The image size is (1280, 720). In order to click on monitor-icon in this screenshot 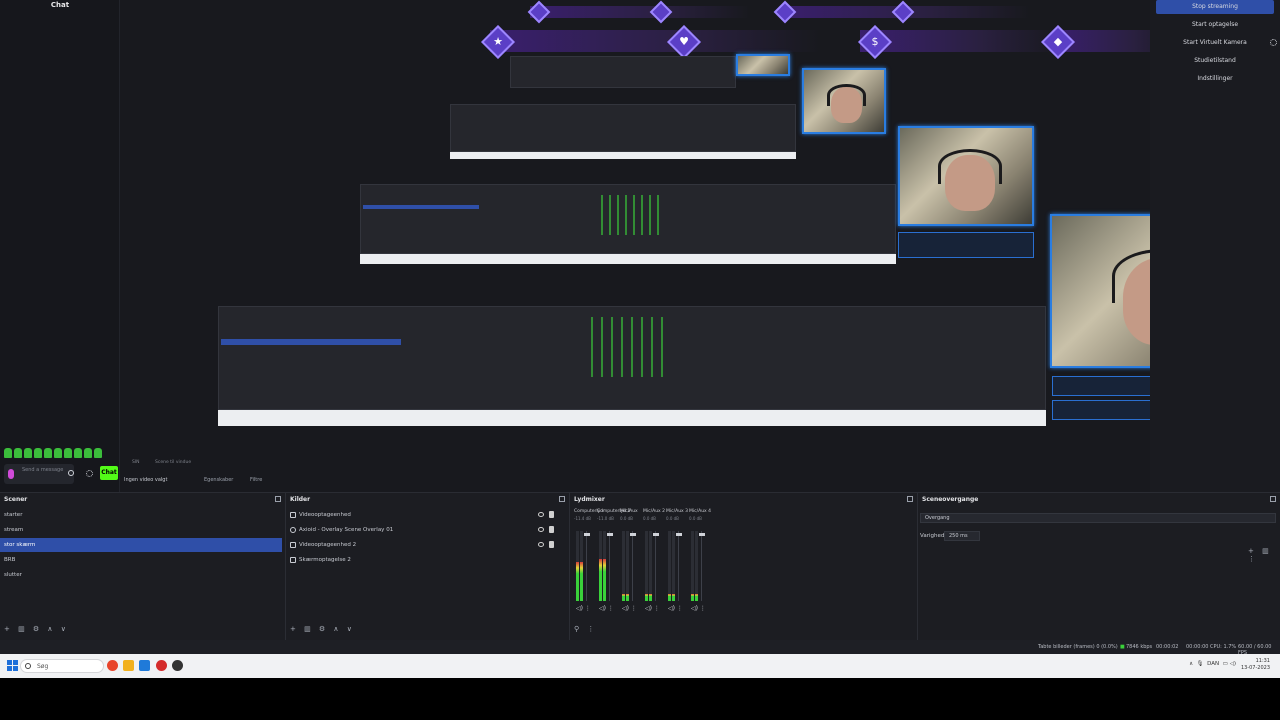, I will do `click(293, 560)`.